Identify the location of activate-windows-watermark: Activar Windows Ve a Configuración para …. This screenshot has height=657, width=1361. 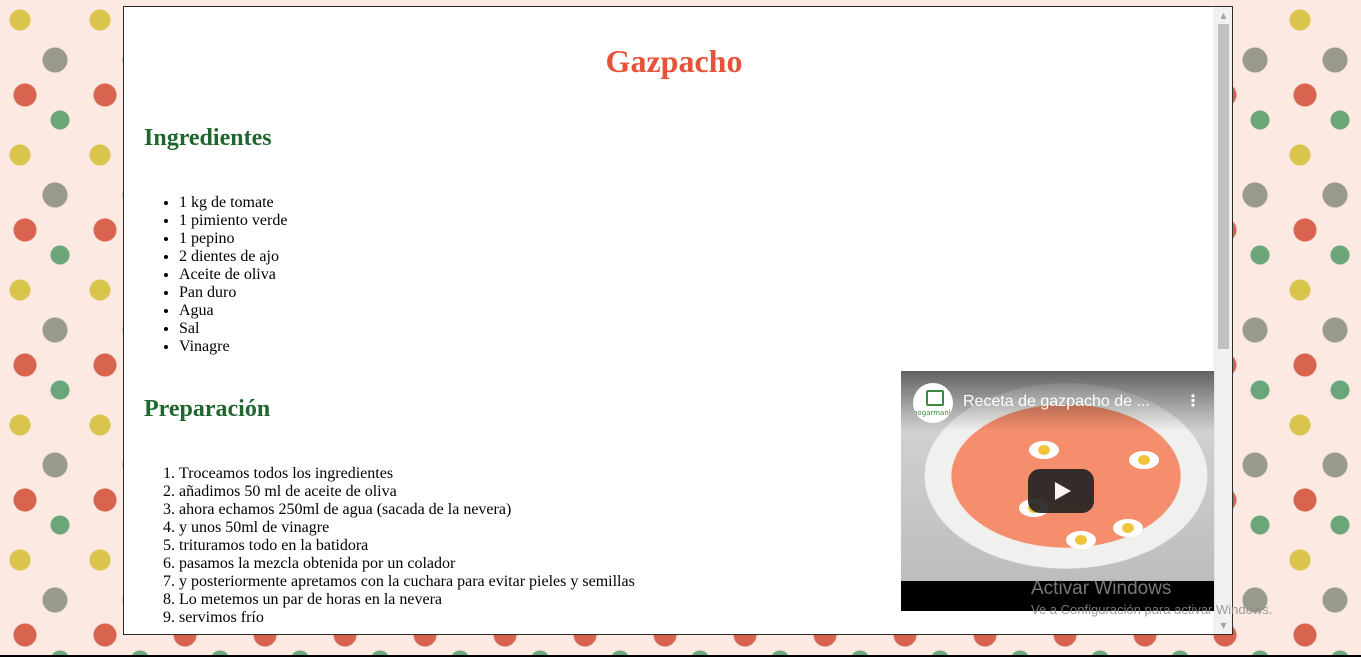
(1151, 597).